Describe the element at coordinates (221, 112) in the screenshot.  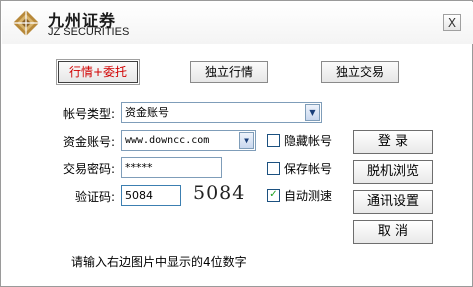
I see `account-type-select: 资金账号 ▼` at that location.